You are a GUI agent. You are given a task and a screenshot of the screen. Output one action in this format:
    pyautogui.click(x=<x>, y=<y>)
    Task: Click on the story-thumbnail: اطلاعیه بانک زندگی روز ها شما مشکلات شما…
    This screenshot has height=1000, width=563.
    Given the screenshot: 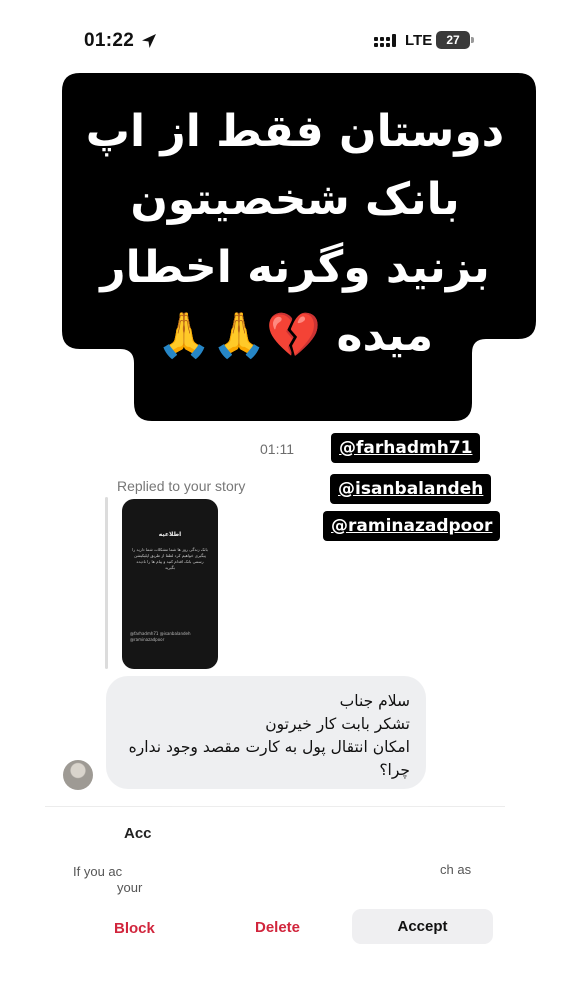 What is the action you would take?
    pyautogui.click(x=170, y=584)
    